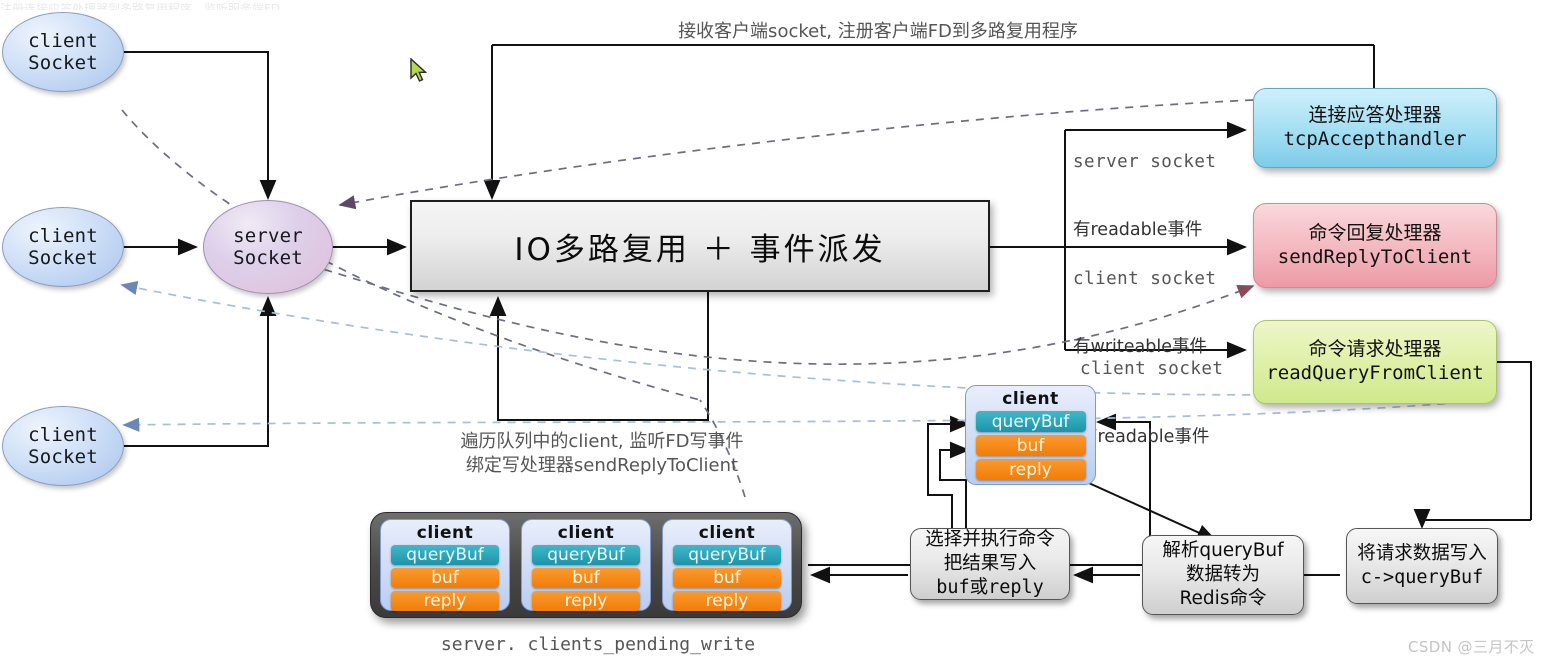  I want to click on handler-read-query-cn: 命令请求处理器, so click(1375, 349).